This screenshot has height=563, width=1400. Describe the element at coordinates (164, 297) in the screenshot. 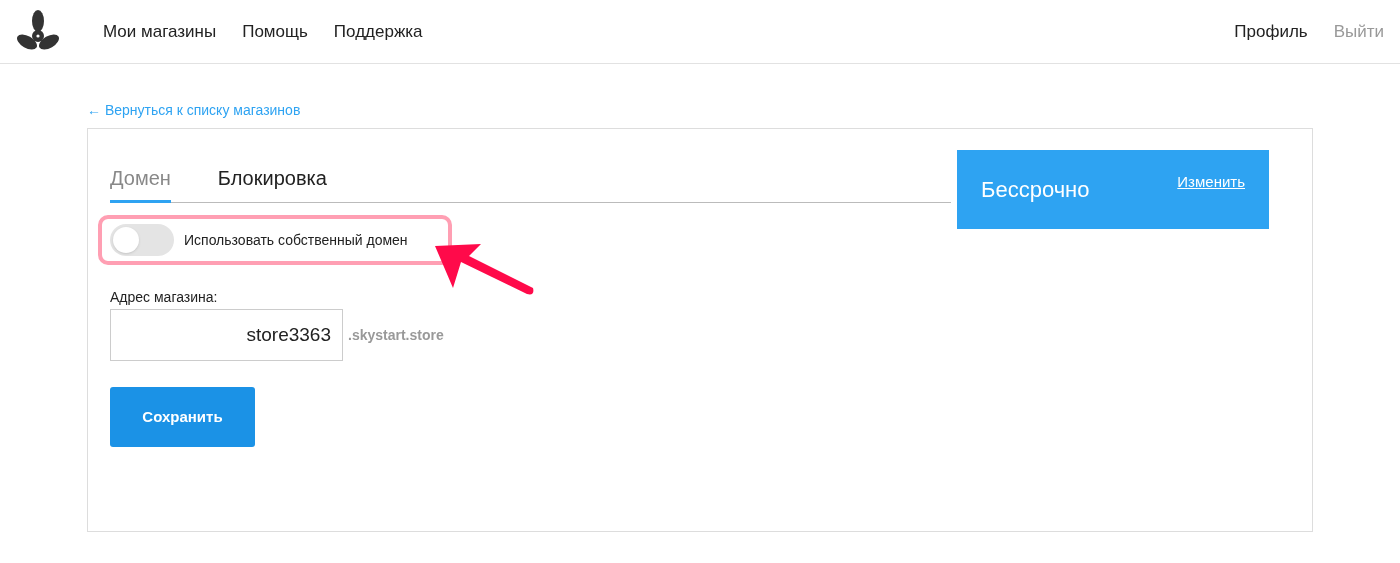

I see `field-label: Адрес магазина:` at that location.